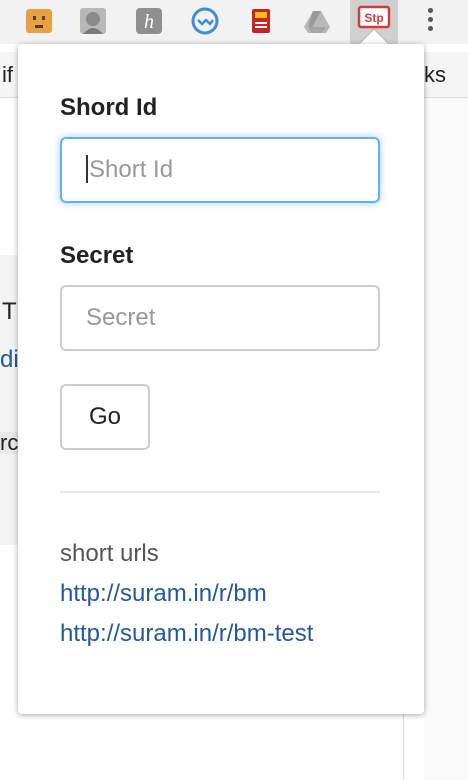 The image size is (468, 780). What do you see at coordinates (109, 553) in the screenshot?
I see `short-urls-title: short urls` at bounding box center [109, 553].